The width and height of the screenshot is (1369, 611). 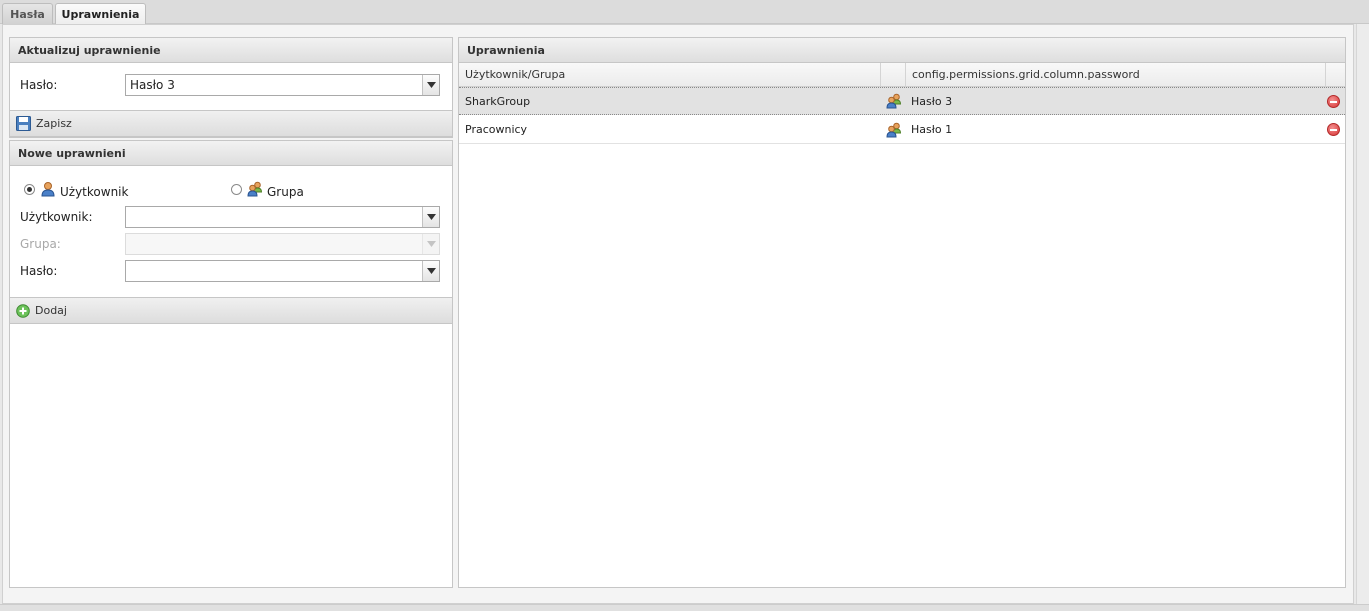 I want to click on row-name-cell: SharkGroup, so click(x=669, y=101).